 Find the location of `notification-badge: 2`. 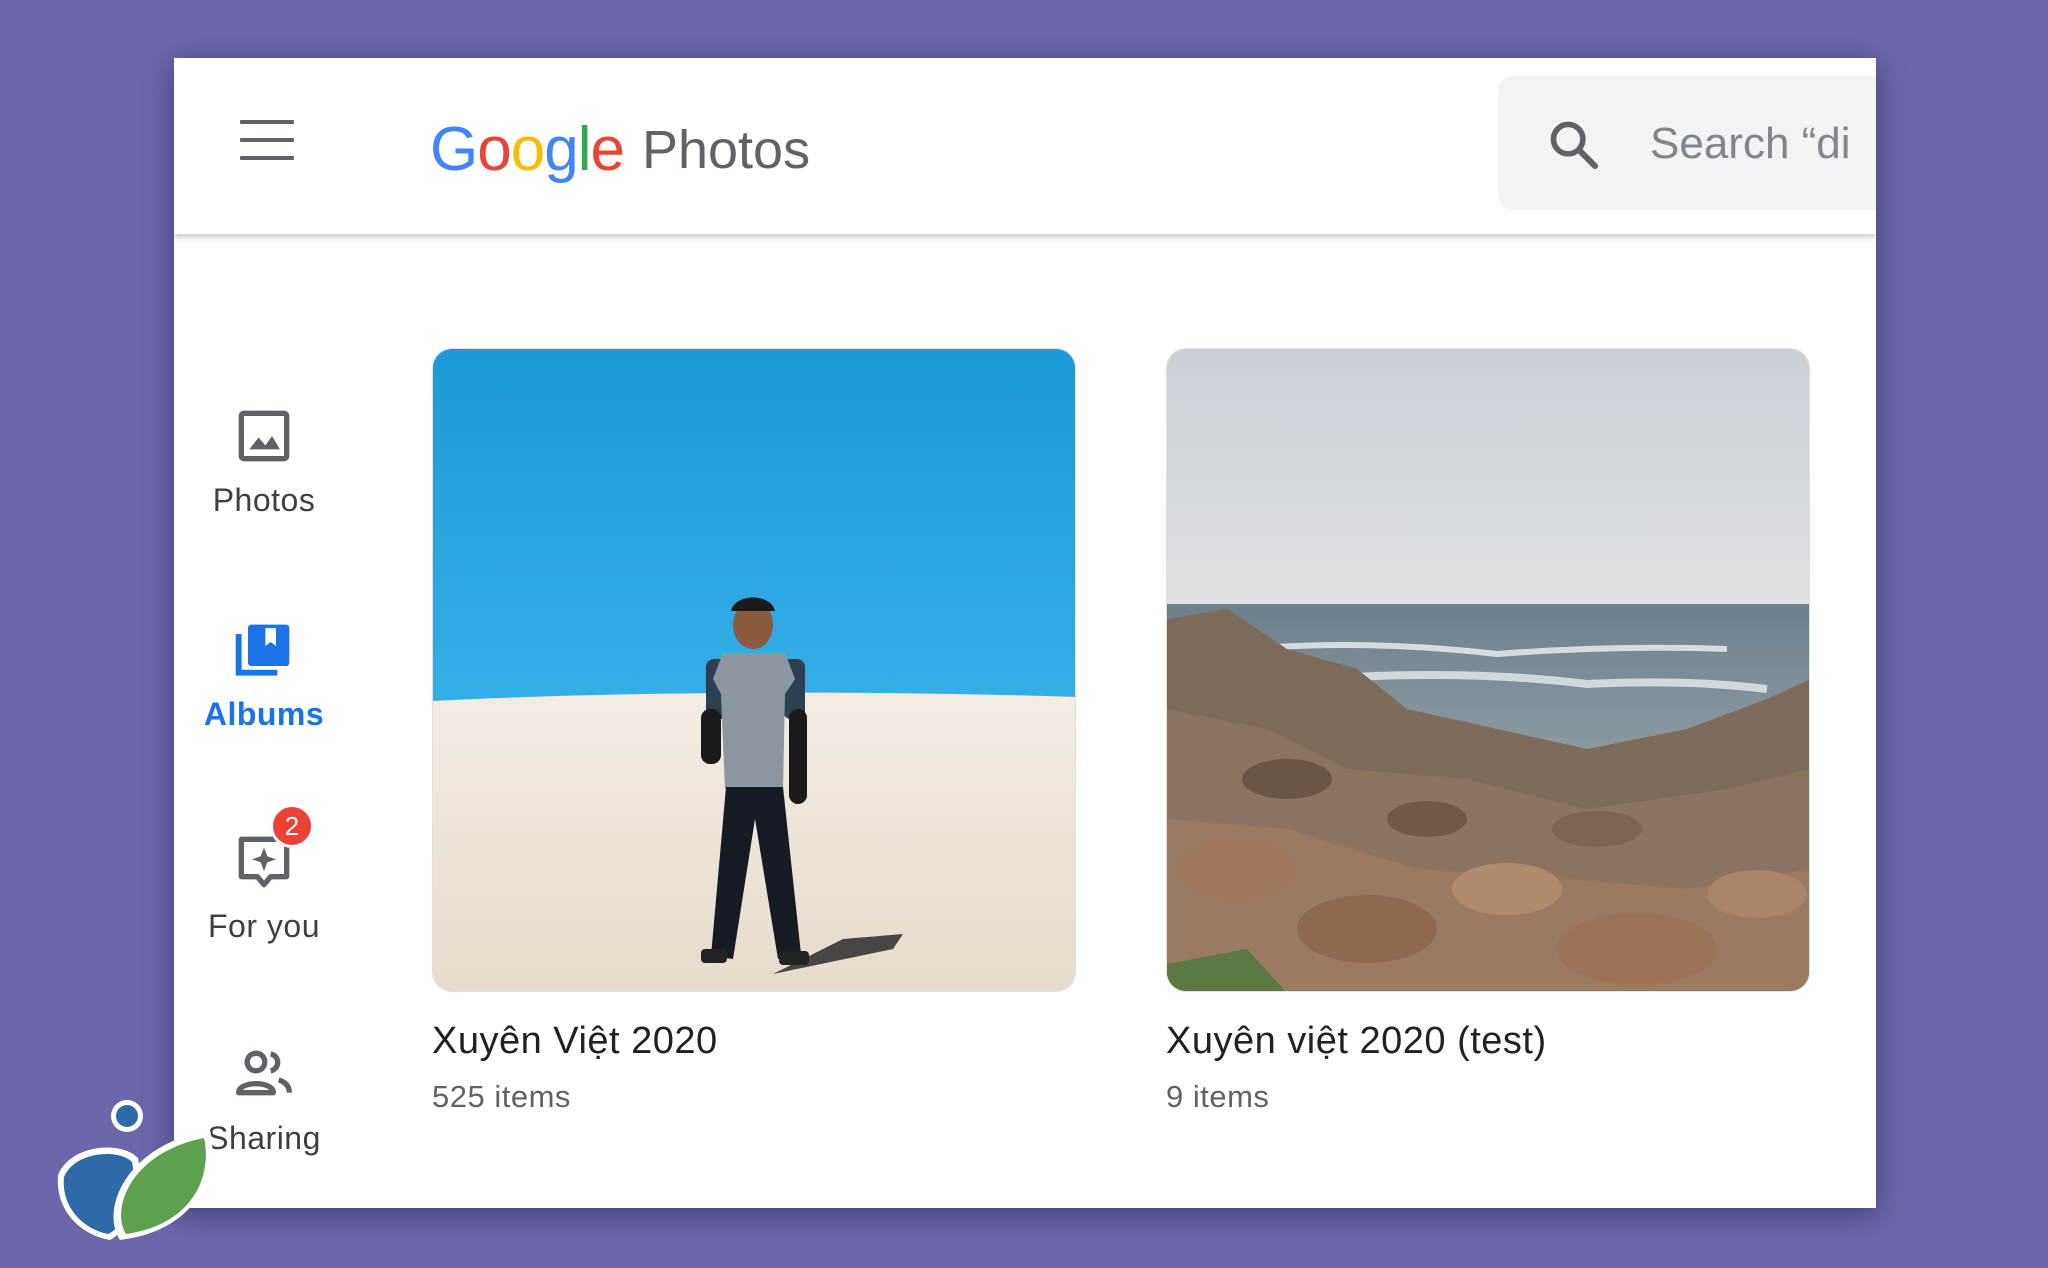

notification-badge: 2 is located at coordinates (292, 826).